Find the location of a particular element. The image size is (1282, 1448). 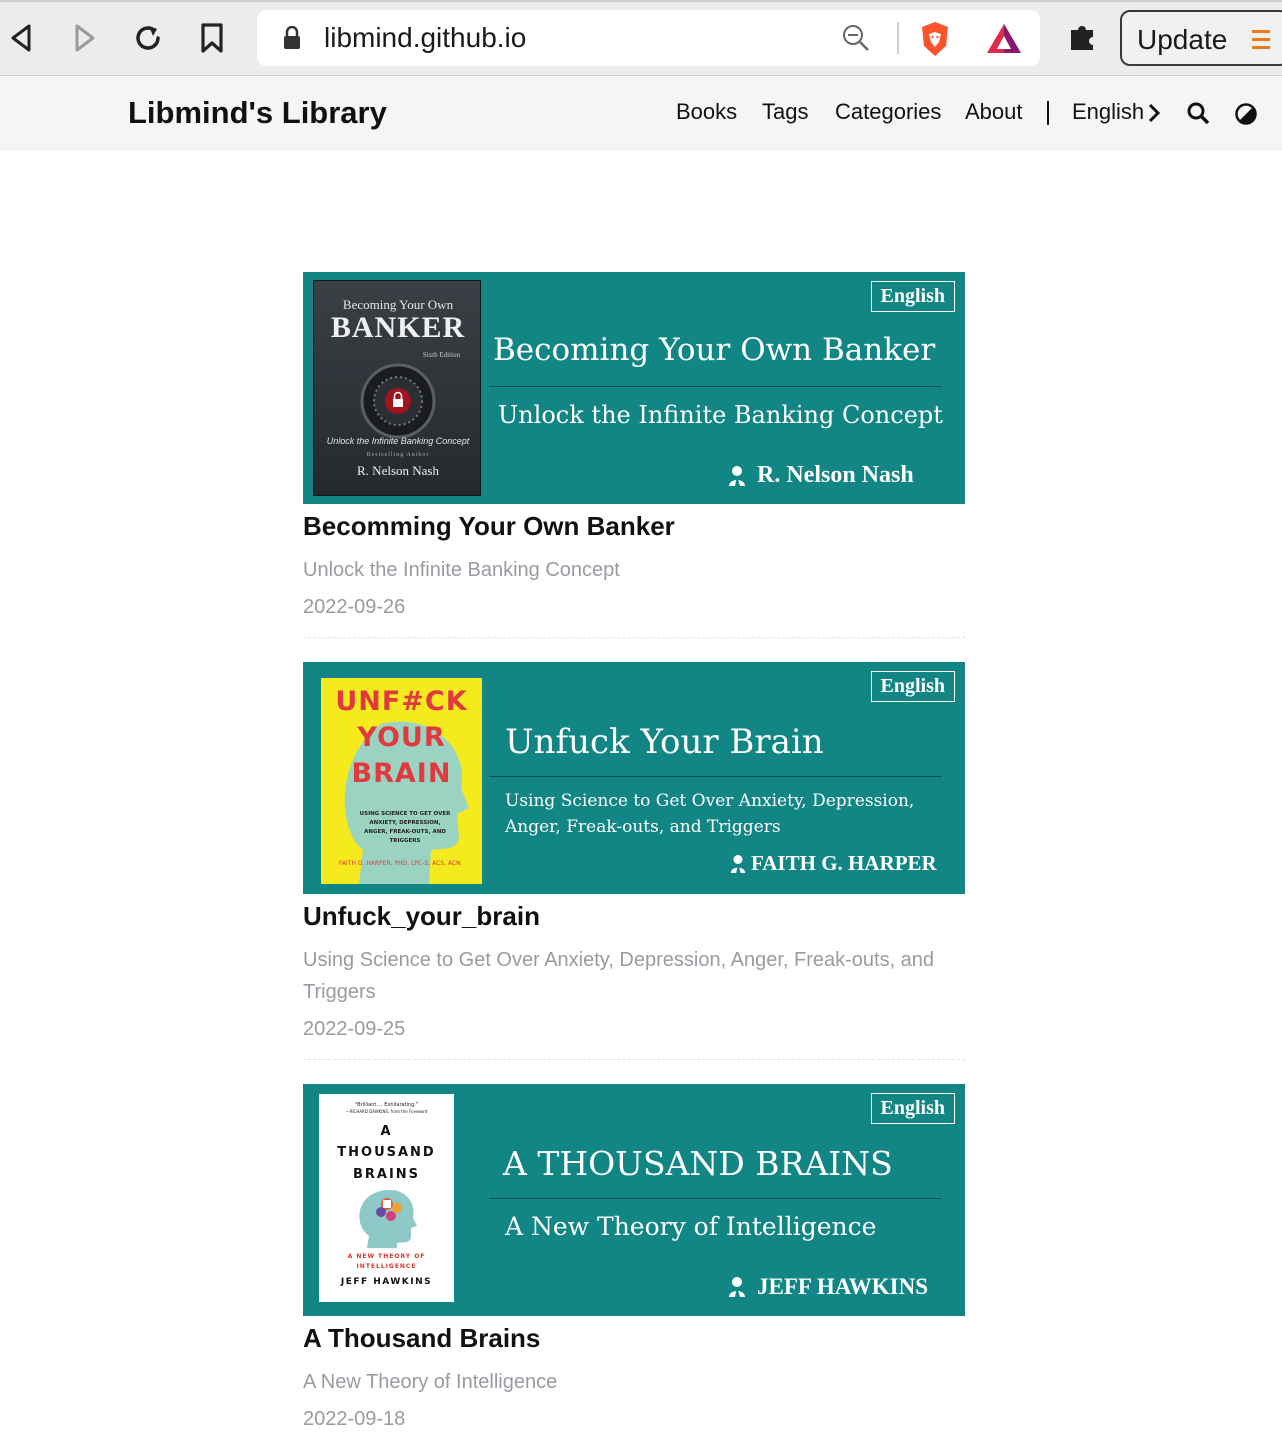

back-icon is located at coordinates (21, 38).